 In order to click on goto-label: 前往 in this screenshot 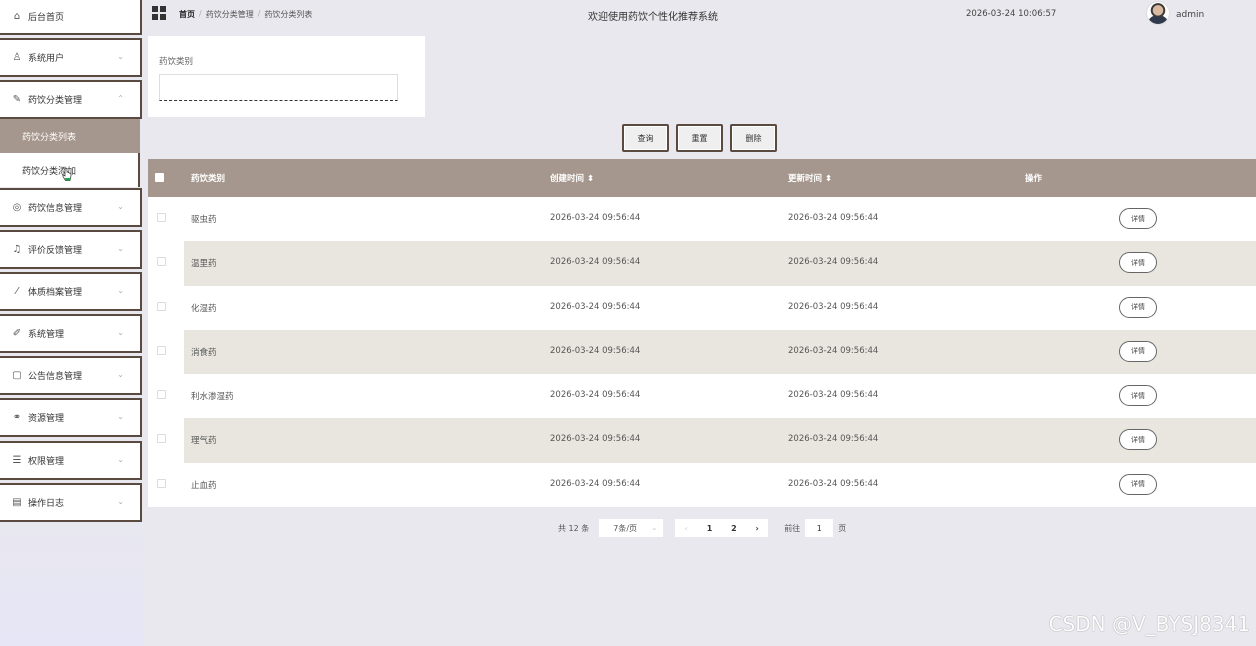, I will do `click(792, 528)`.